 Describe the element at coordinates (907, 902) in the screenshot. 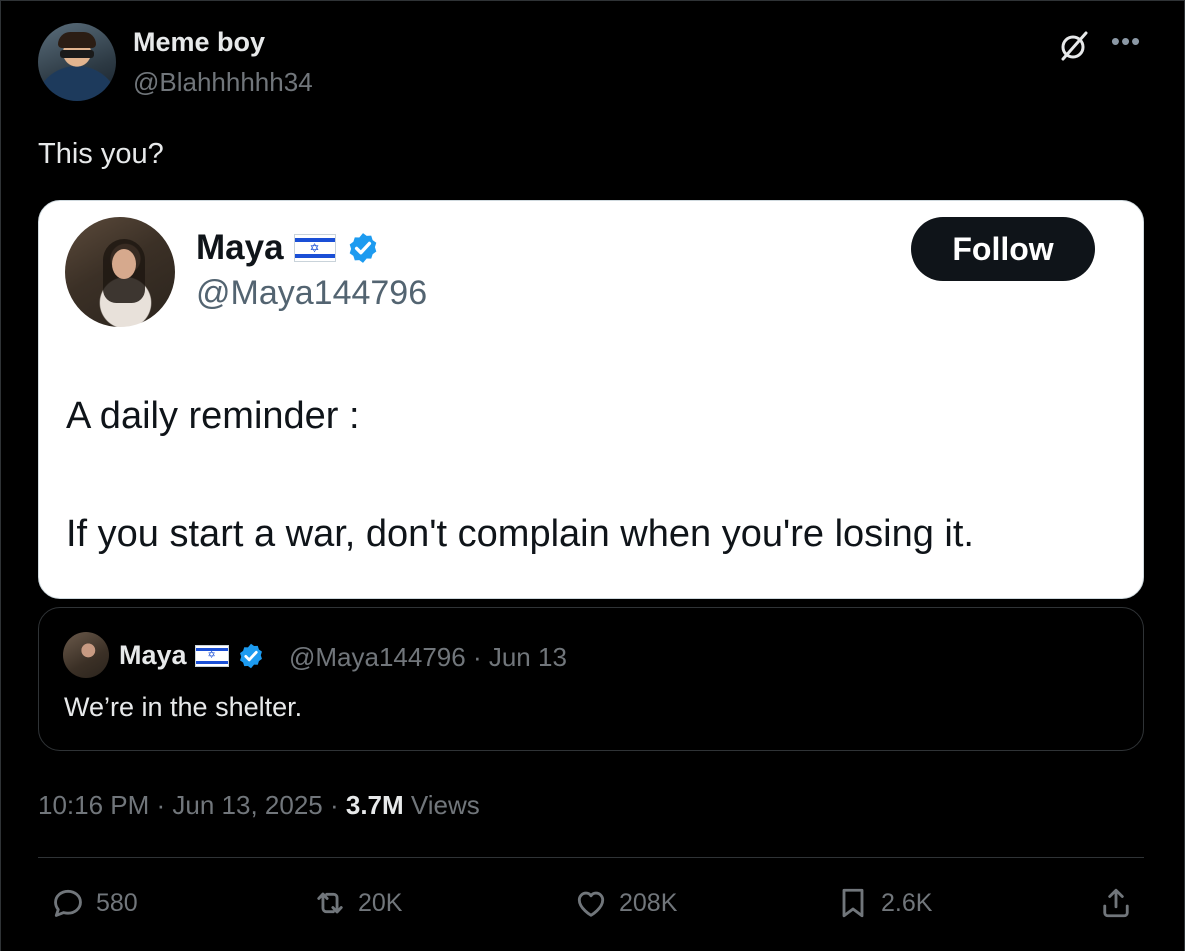

I see `bookmark-count: 2.6K` at that location.